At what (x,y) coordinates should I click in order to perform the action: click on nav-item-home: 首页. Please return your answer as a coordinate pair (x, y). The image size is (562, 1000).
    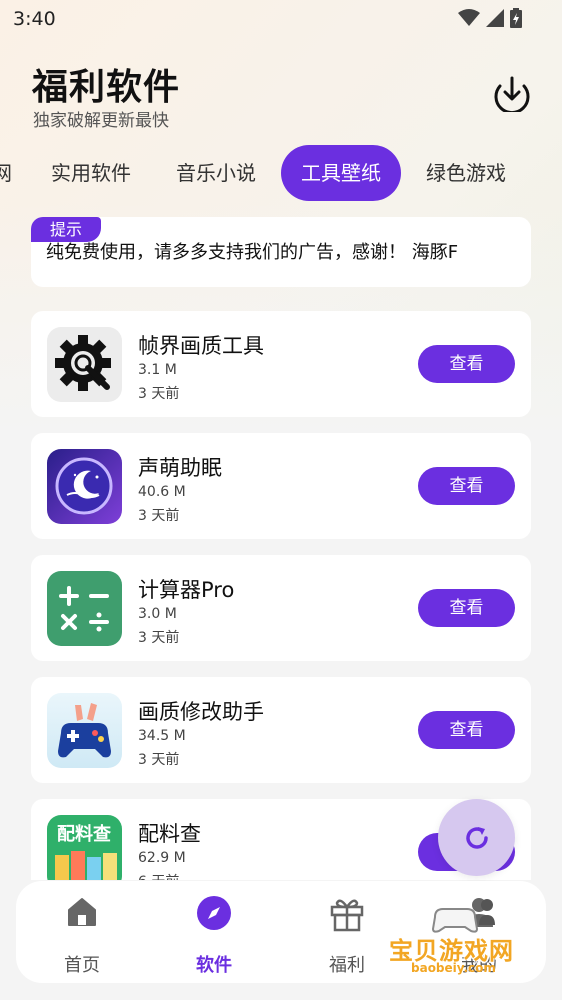
    Looking at the image, I should click on (82, 932).